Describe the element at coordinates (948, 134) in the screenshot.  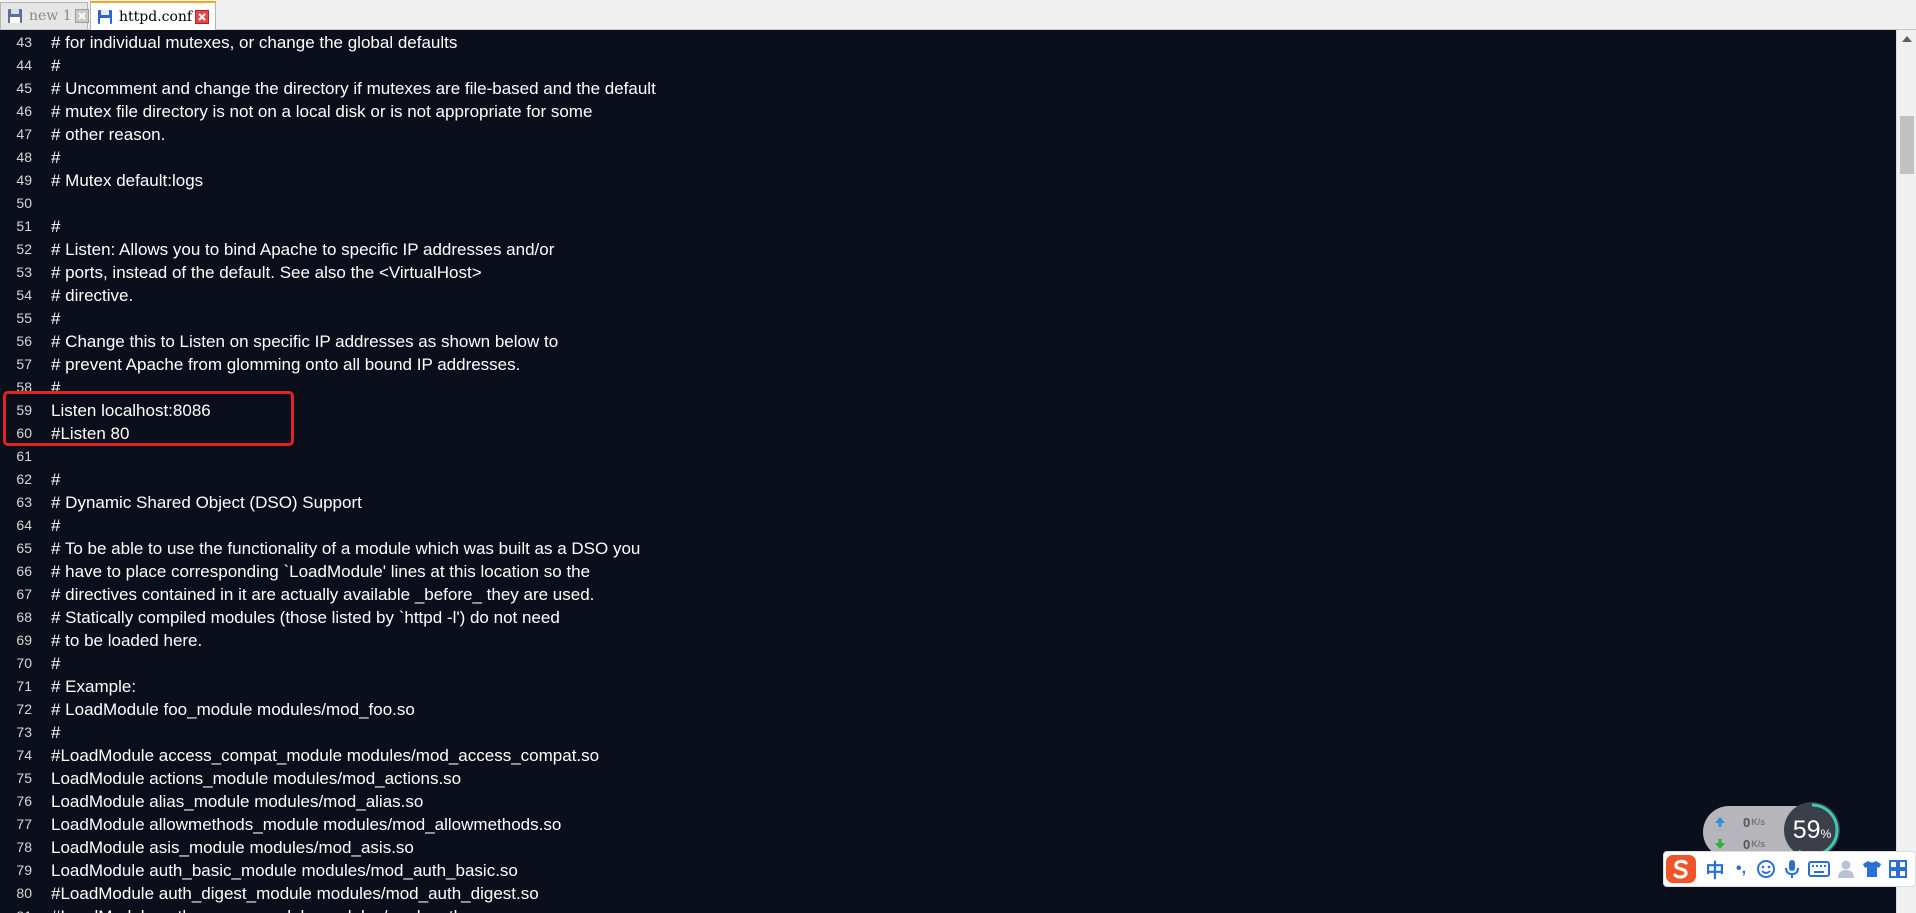
I see `code-line: 47 # other reason.` at that location.